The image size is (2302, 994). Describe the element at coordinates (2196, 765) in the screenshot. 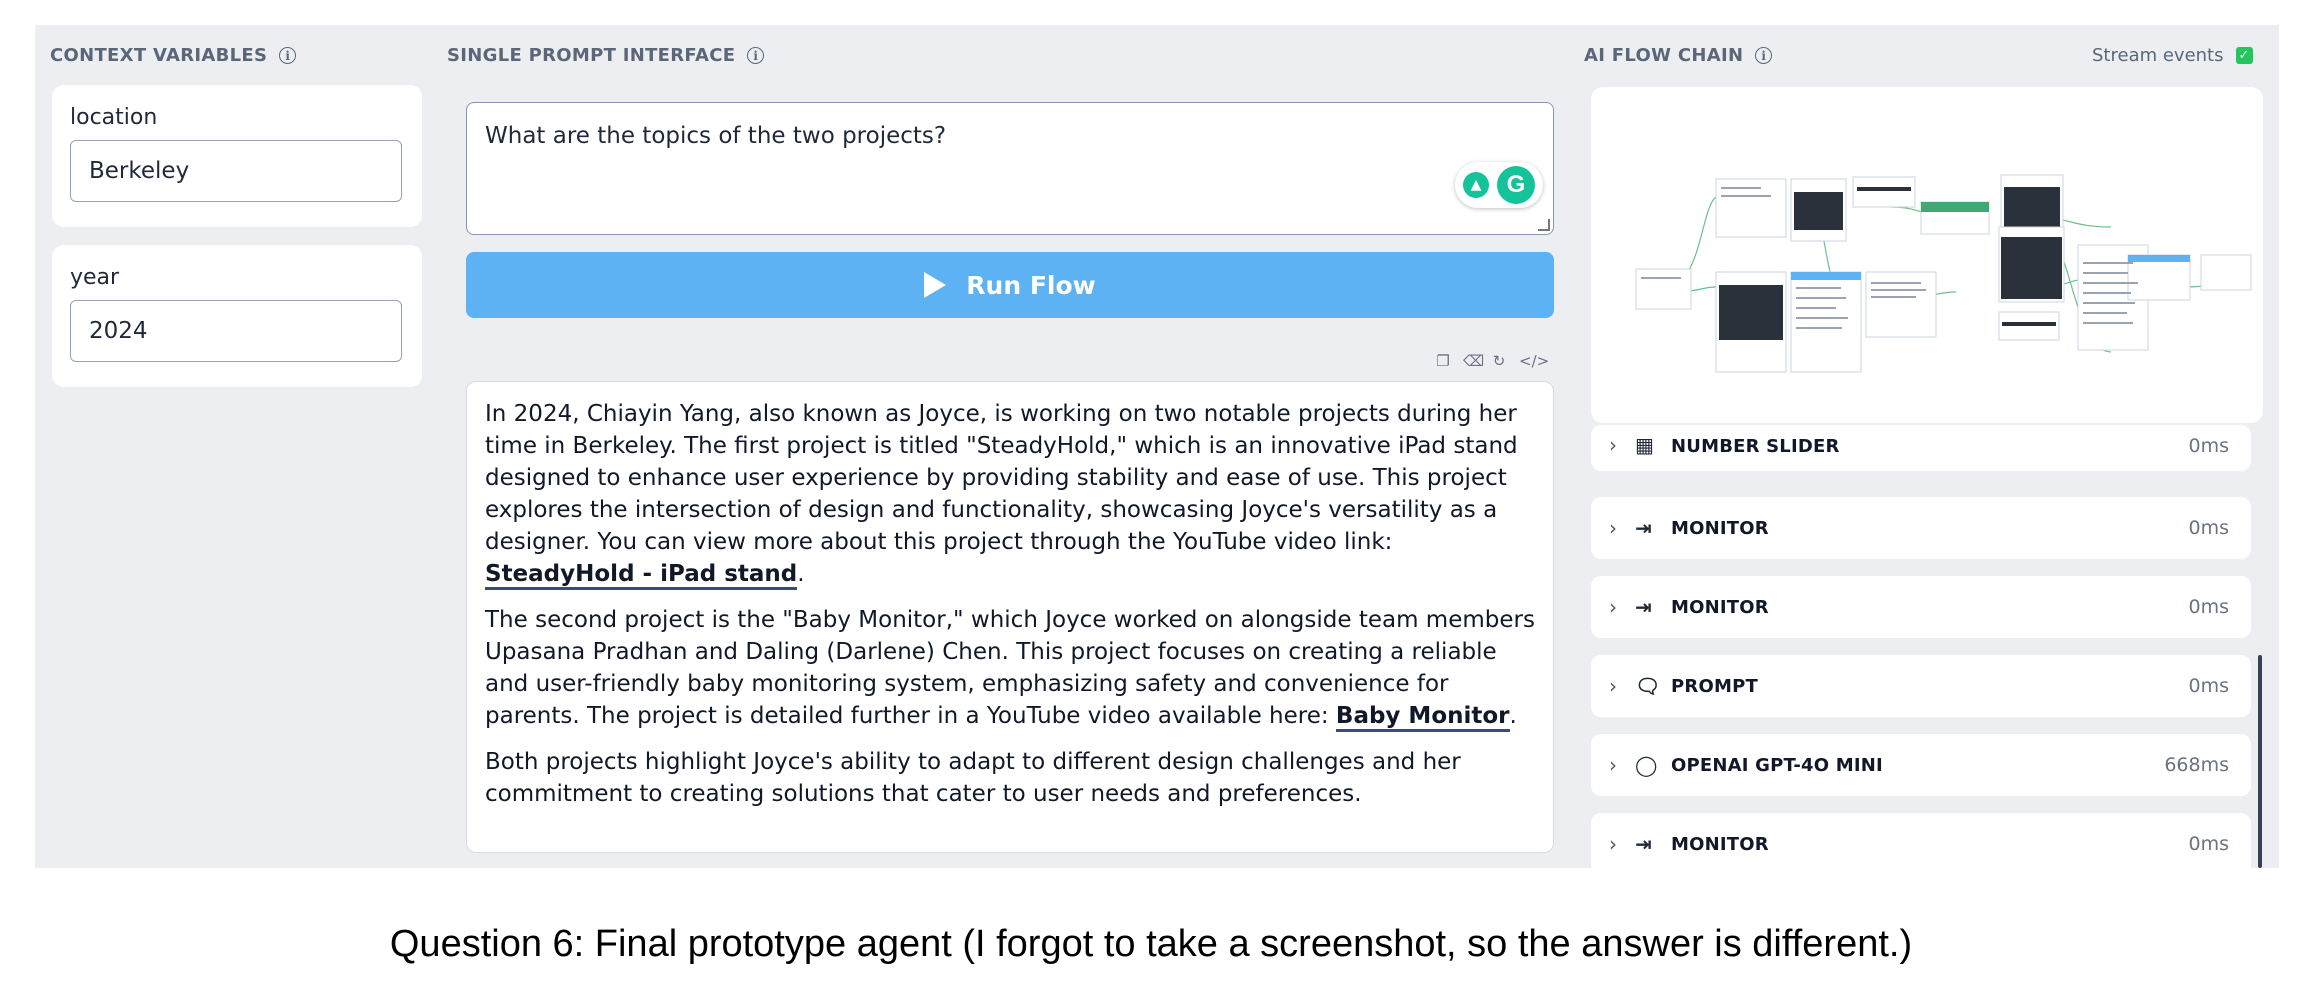

I see `flow-item-time: 668ms` at that location.